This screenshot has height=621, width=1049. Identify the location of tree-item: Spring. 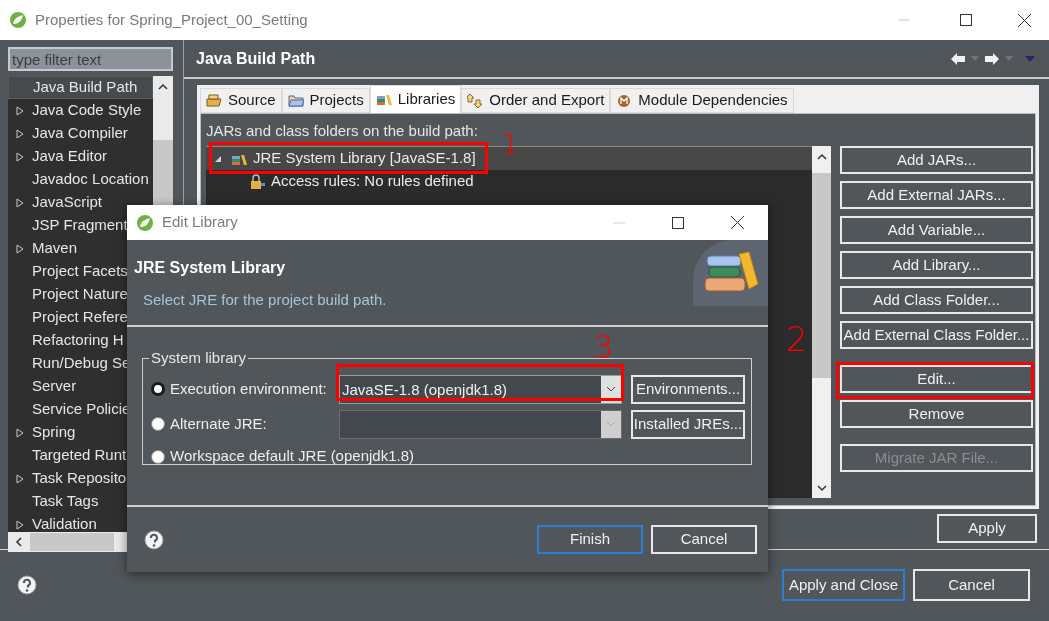
(80, 432).